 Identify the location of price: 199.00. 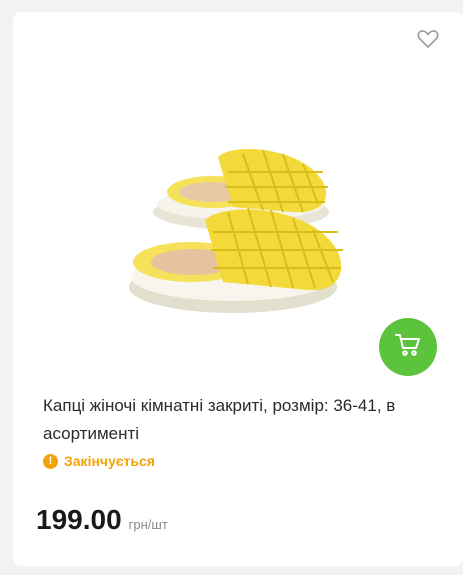
(79, 519).